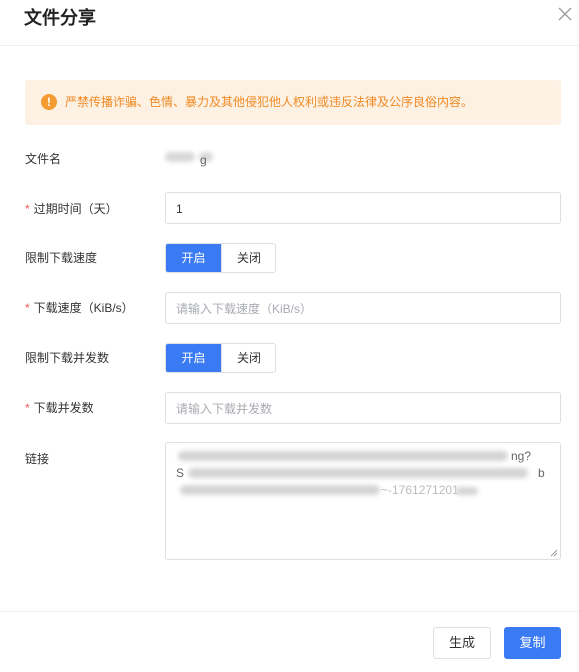 Image resolution: width=579 pixels, height=672 pixels. What do you see at coordinates (193, 258) in the screenshot?
I see `limit-speed-on-button: 开启` at bounding box center [193, 258].